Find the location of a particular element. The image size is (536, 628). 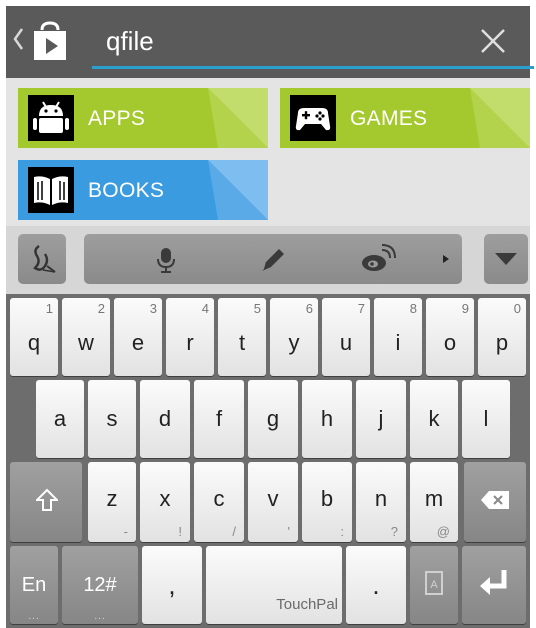

key-o: 9 o is located at coordinates (450, 337).